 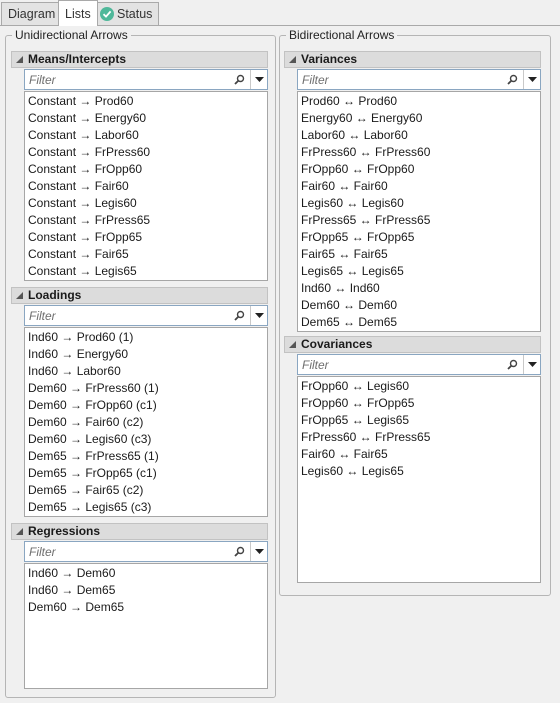 What do you see at coordinates (147, 405) in the screenshot?
I see `list-item: Dem60 → FrOpp60 (c1)` at bounding box center [147, 405].